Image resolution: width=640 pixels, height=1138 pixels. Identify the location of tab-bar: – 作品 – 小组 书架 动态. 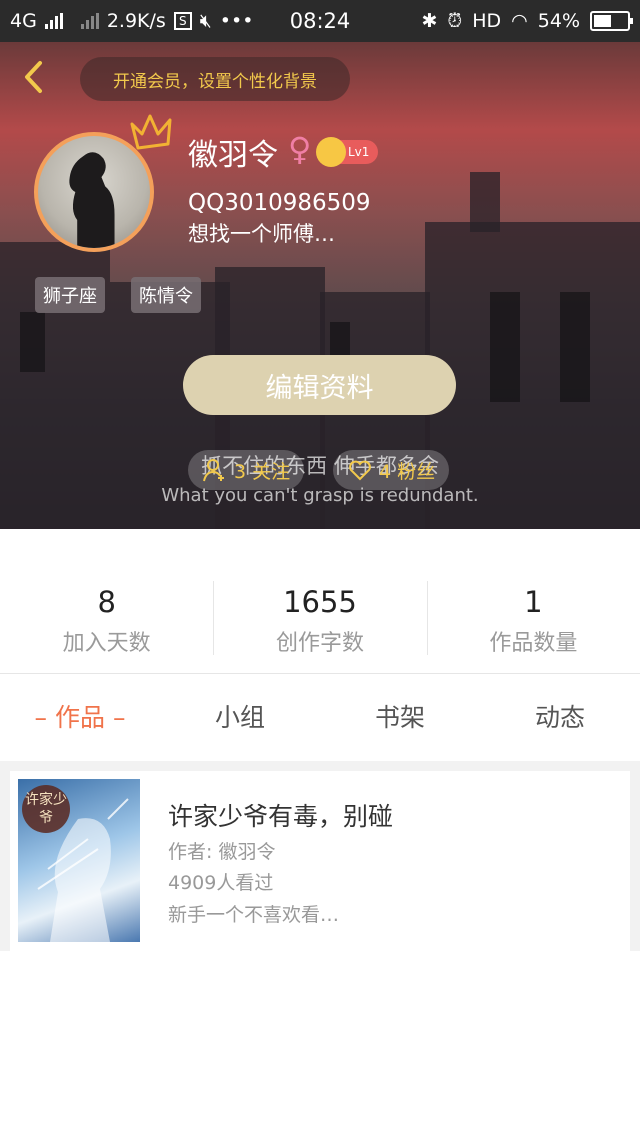
(320, 718).